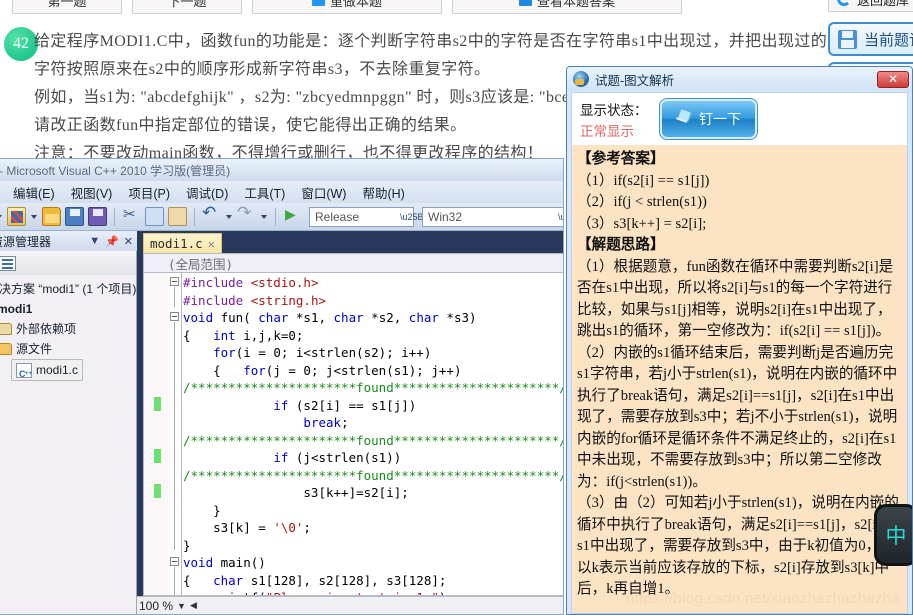  Describe the element at coordinates (345, 405) in the screenshot. I see `code-line: if (s2[i] == s1[j])` at that location.